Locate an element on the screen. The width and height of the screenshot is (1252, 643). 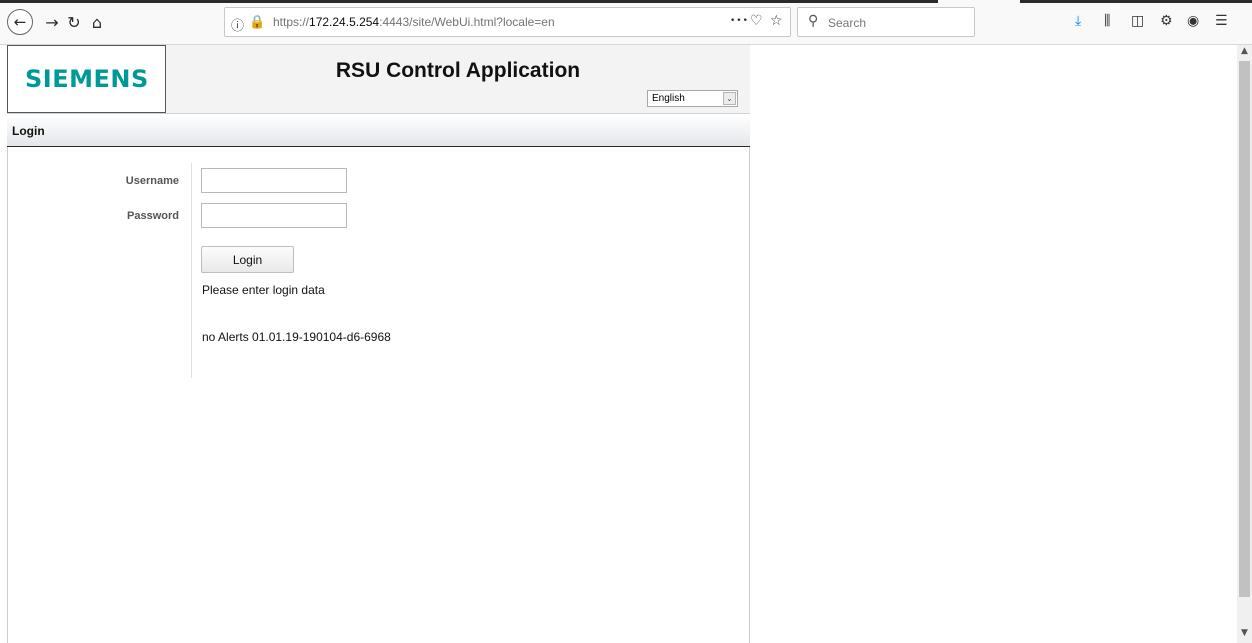
extension-icon: ⚙ is located at coordinates (1166, 21).